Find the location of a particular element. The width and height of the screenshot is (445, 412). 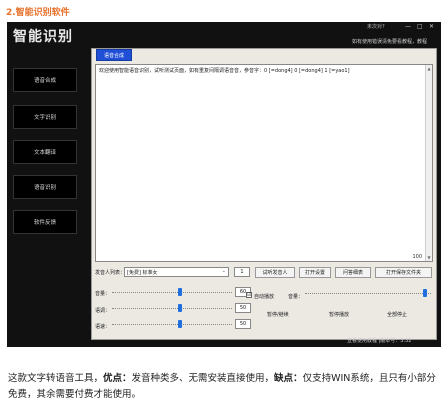

open-save-folder-button: 打开保存文件夹 is located at coordinates (403, 272).